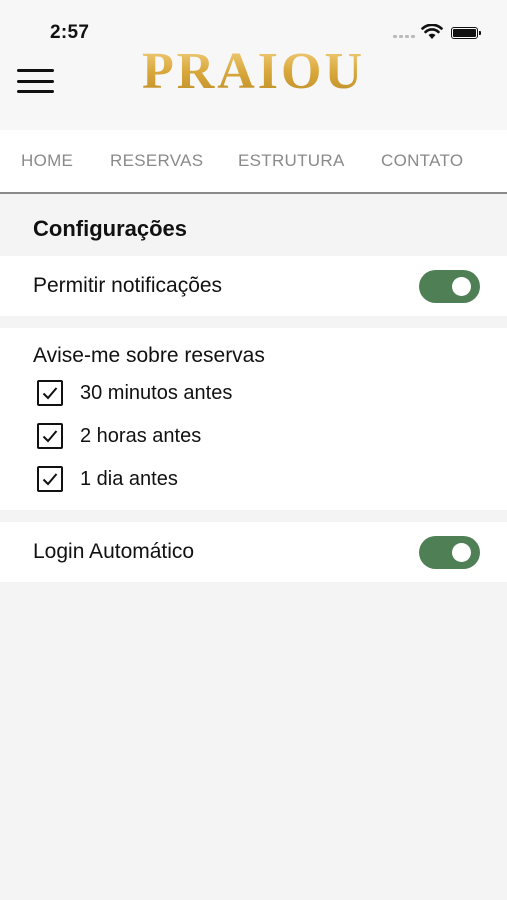 Image resolution: width=507 pixels, height=900 pixels. What do you see at coordinates (253, 225) in the screenshot?
I see `settings-header: Configurações` at bounding box center [253, 225].